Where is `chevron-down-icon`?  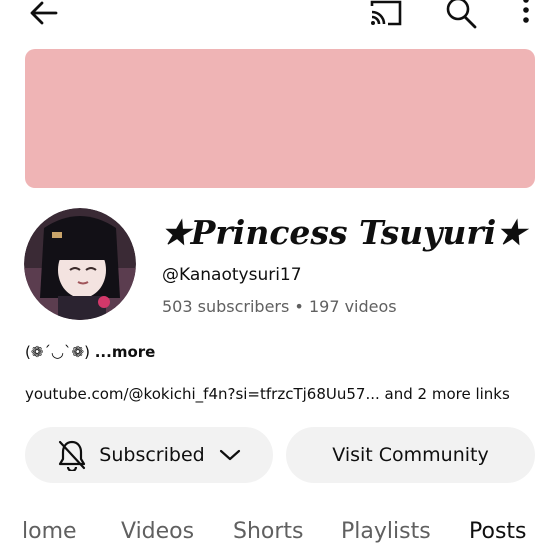 chevron-down-icon is located at coordinates (230, 455).